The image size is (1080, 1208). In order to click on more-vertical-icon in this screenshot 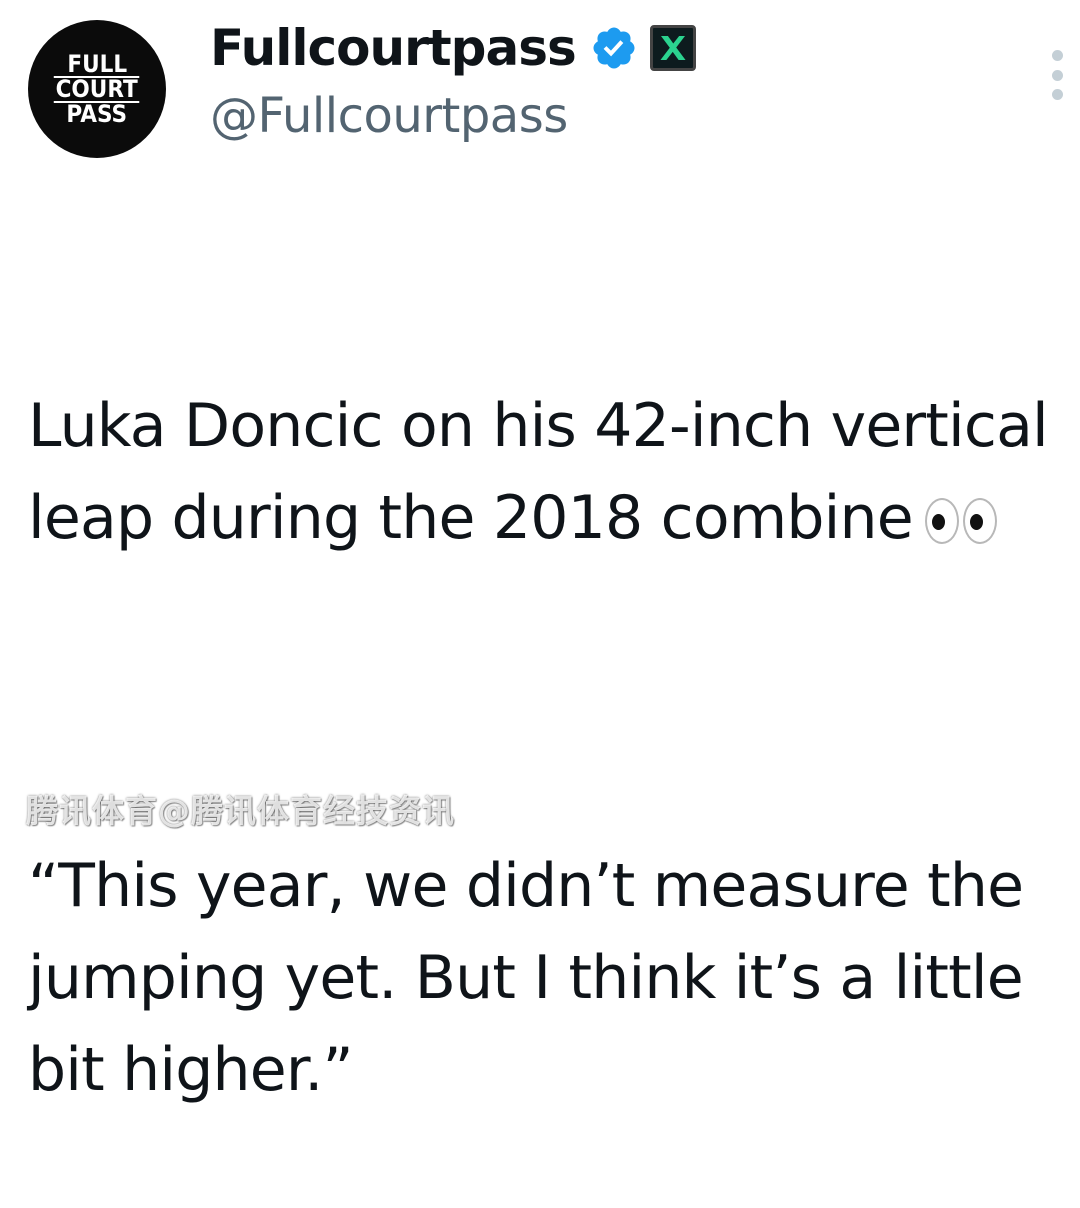, I will do `click(1057, 75)`.